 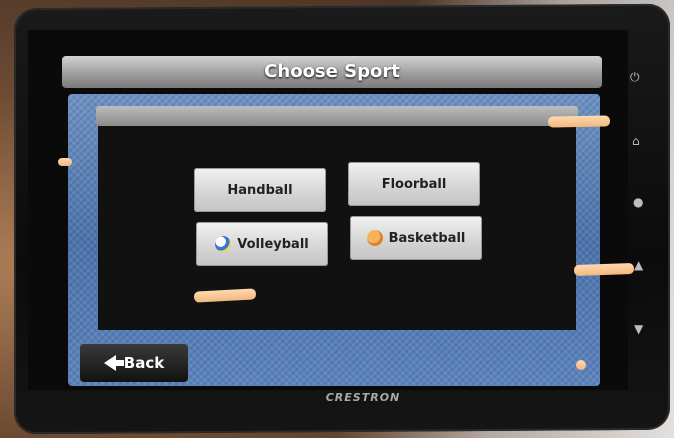 What do you see at coordinates (223, 244) in the screenshot?
I see `volleyball-icon` at bounding box center [223, 244].